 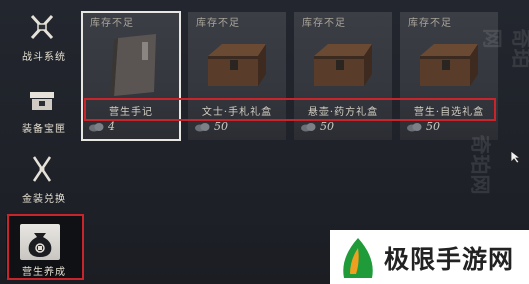 What do you see at coordinates (343, 112) in the screenshot?
I see `item-name: 悬壶·药方礼盒` at bounding box center [343, 112].